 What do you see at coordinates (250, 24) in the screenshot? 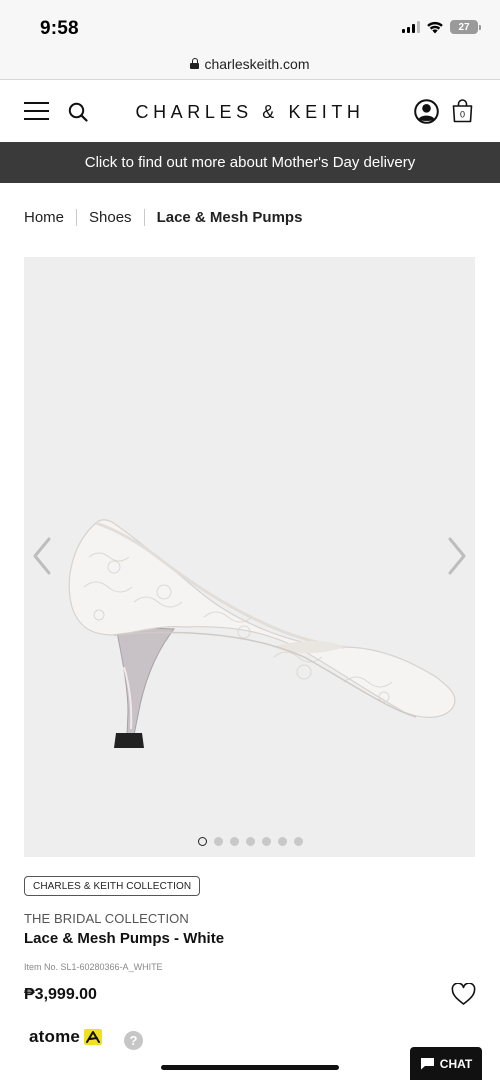
I see `status-bar: 9:58 27` at bounding box center [250, 24].